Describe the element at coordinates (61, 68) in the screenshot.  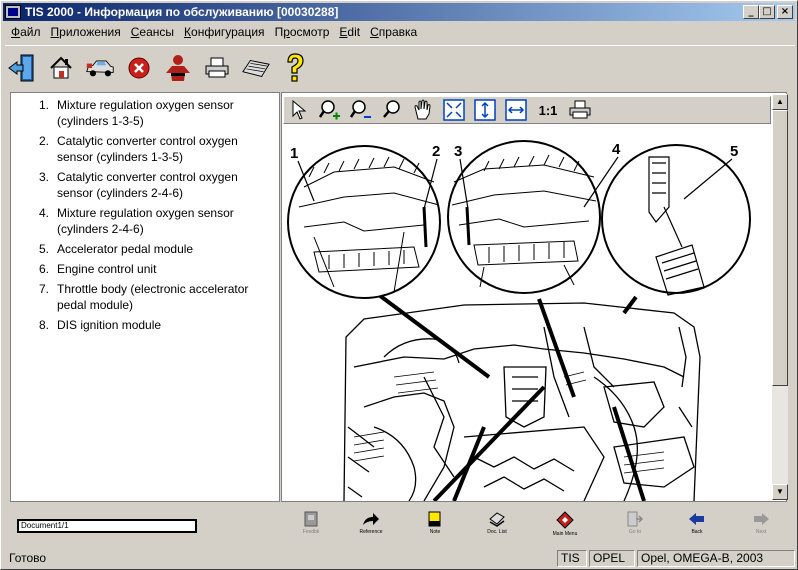
I see `home-icon` at that location.